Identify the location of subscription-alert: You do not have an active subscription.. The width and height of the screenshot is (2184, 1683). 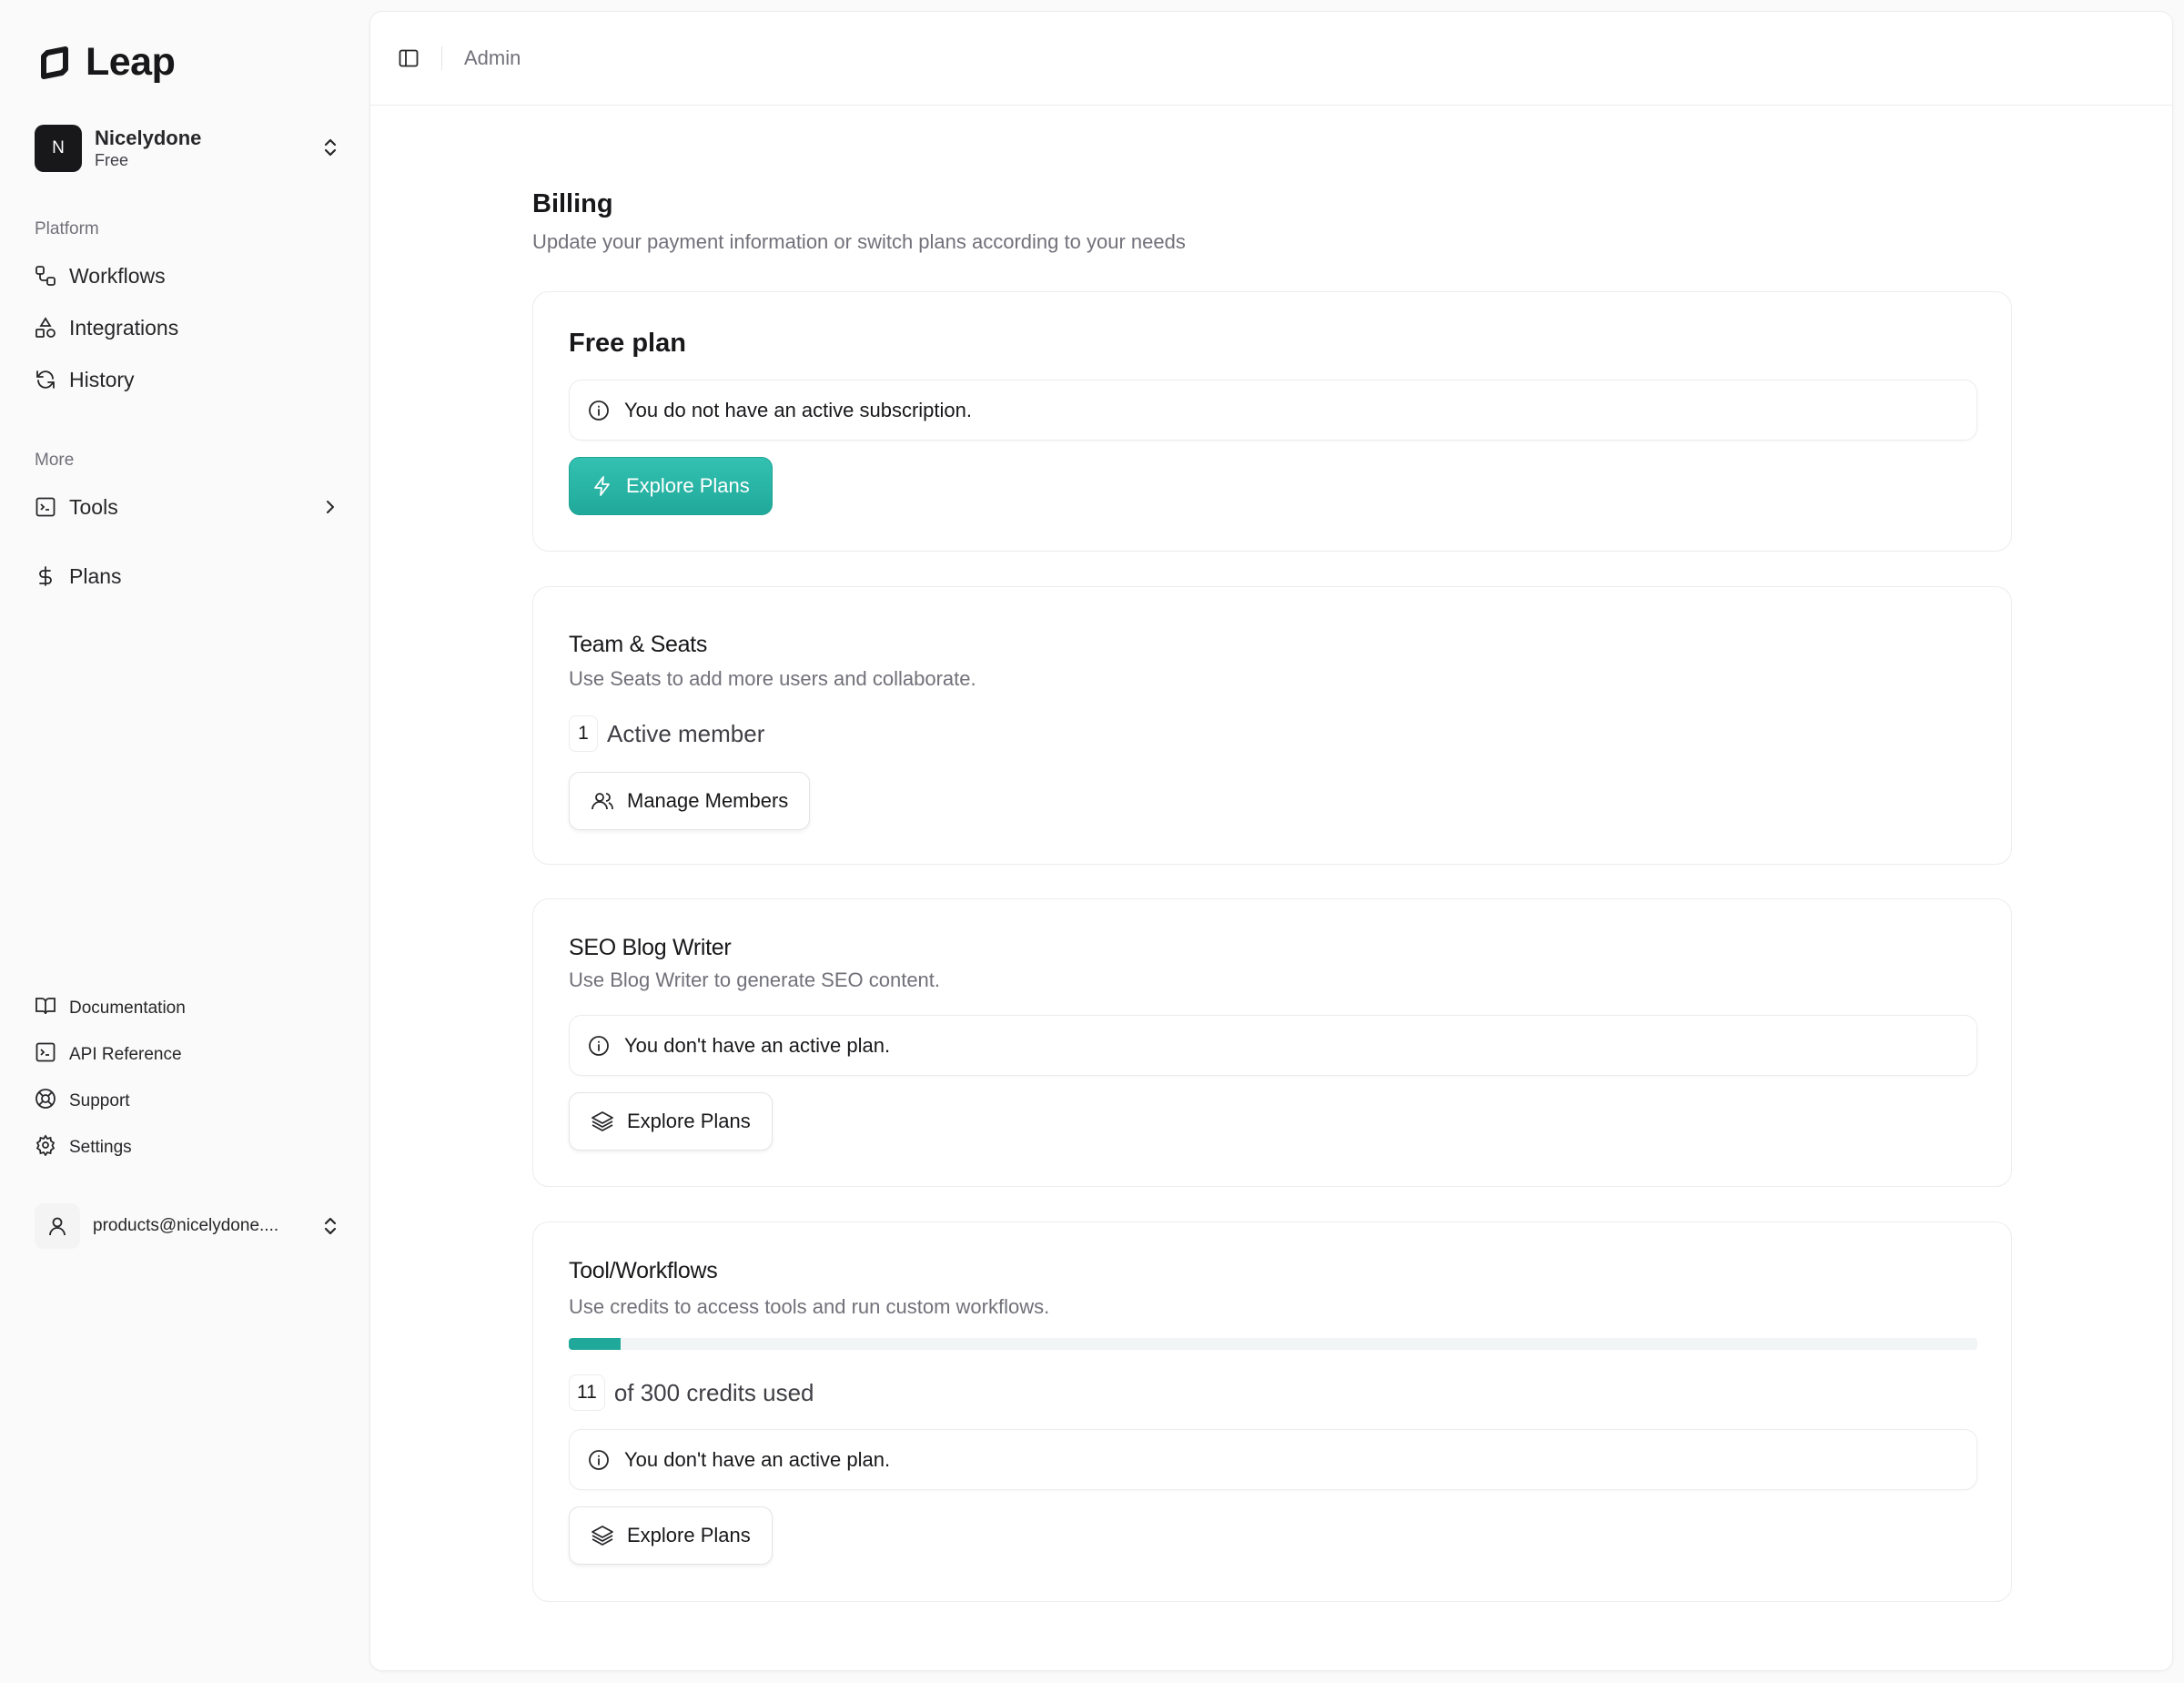
(1273, 410).